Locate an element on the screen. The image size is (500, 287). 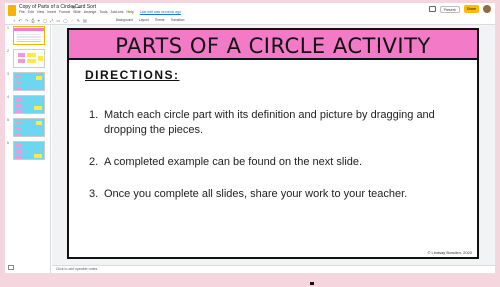
speaker-notes: Click to add speaker notes is located at coordinates (273, 269).